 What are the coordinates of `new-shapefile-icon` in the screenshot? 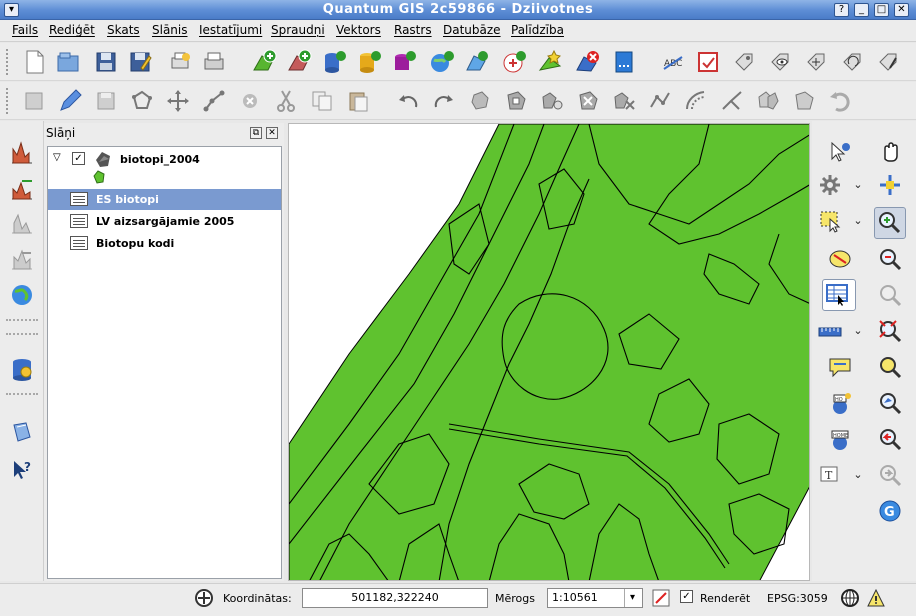 It's located at (550, 62).